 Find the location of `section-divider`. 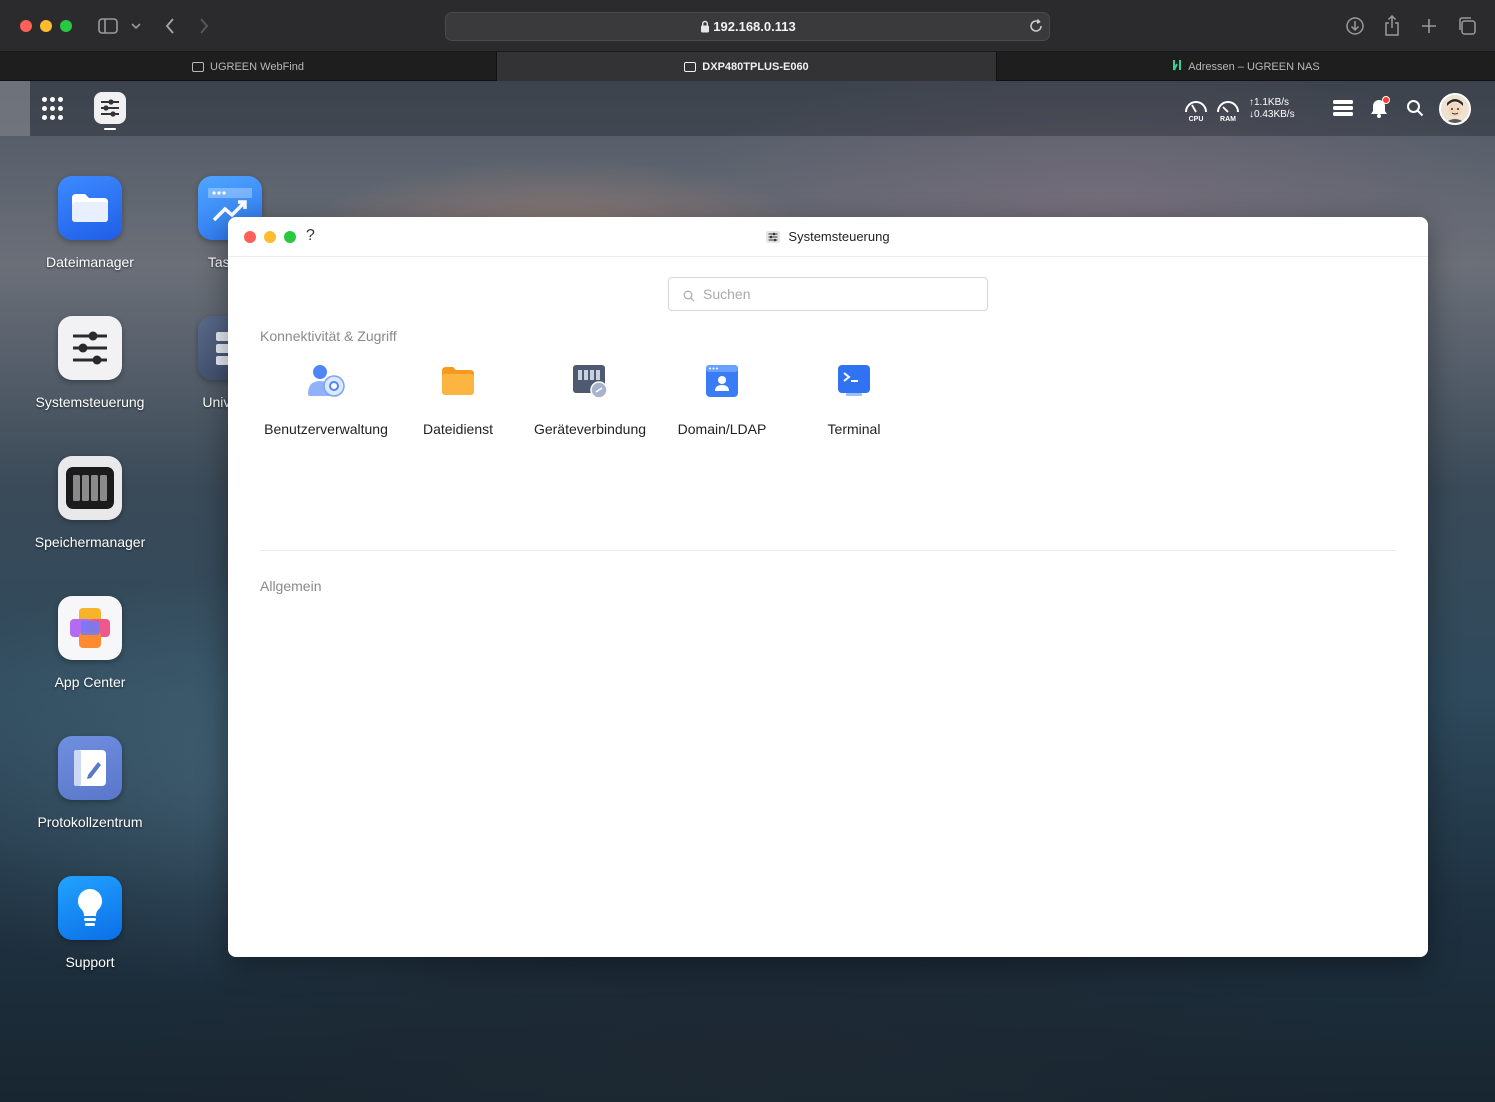

section-divider is located at coordinates (828, 550).